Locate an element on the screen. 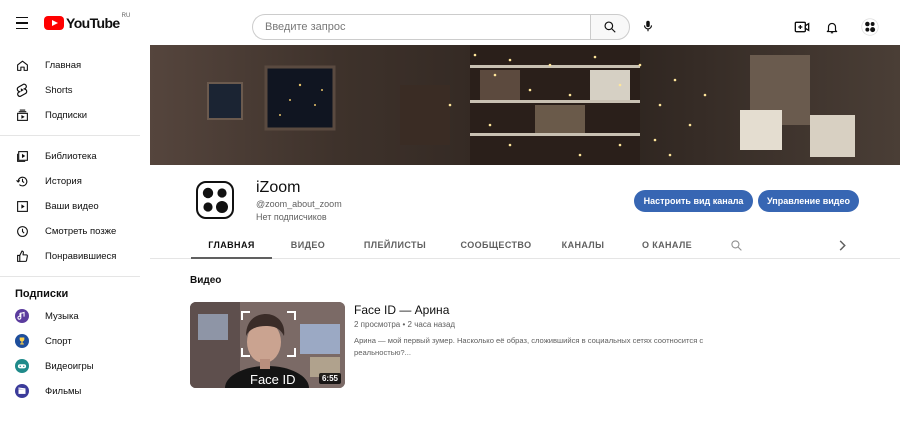 Image resolution: width=900 pixels, height=423 pixels. menu-icon is located at coordinates (22, 23).